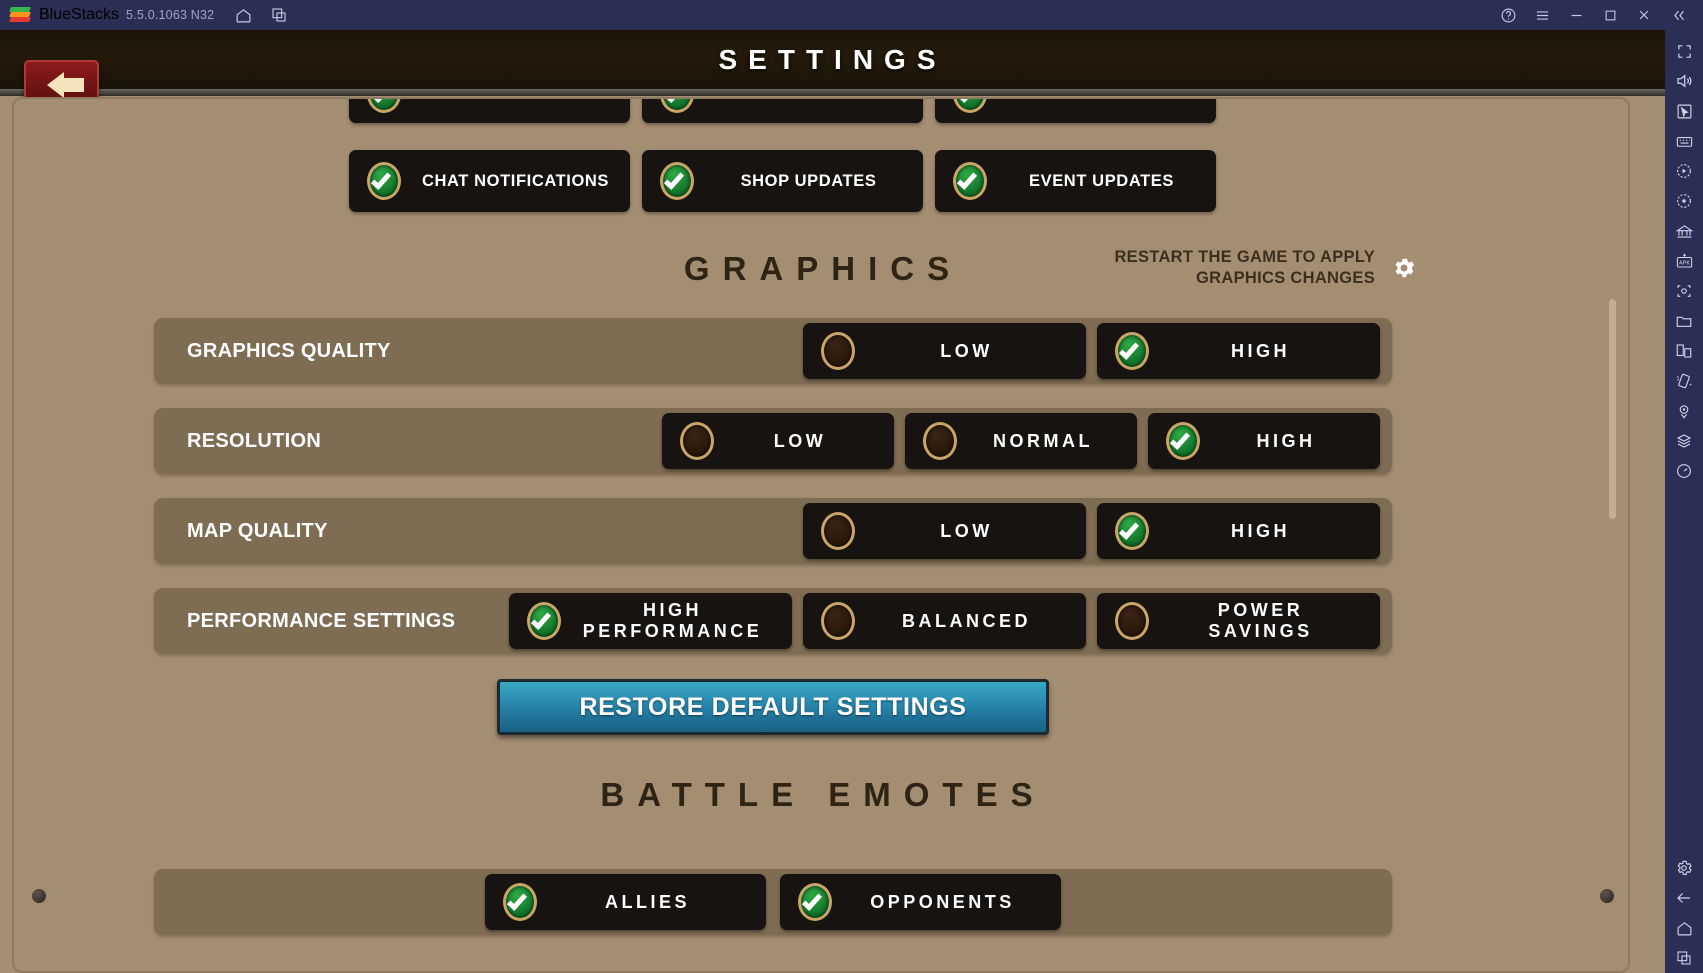  I want to click on option-graphics-quality-low: LOW, so click(944, 351).